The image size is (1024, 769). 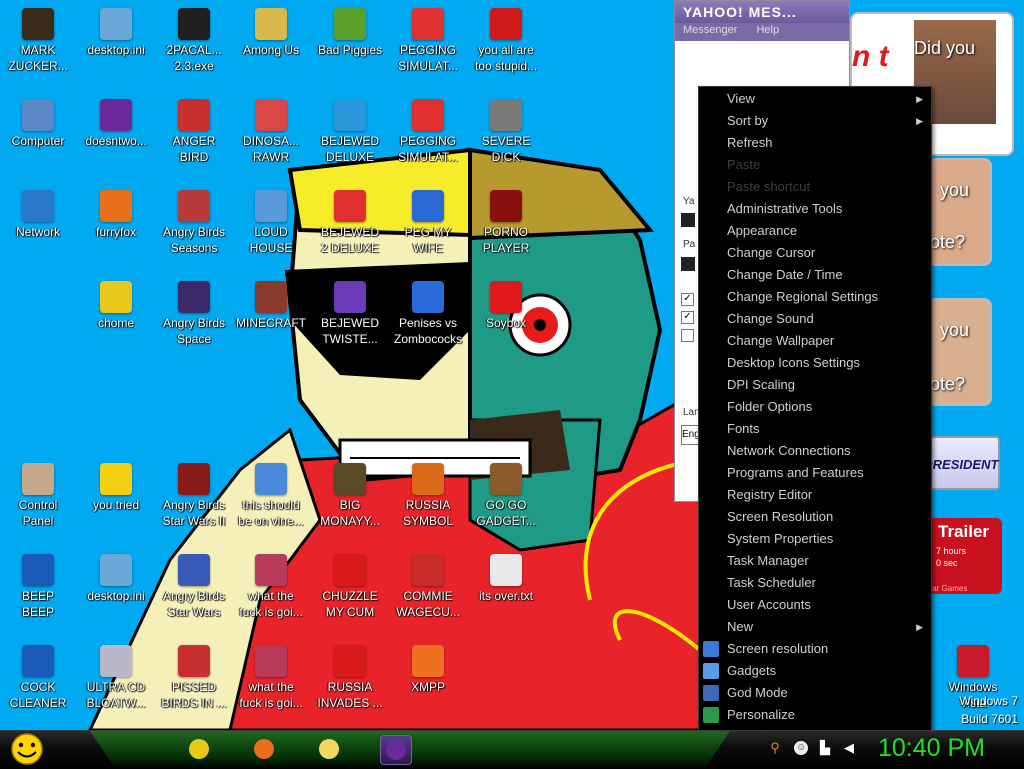 I want to click on context-menu-item: Programs and Features, so click(x=815, y=473).